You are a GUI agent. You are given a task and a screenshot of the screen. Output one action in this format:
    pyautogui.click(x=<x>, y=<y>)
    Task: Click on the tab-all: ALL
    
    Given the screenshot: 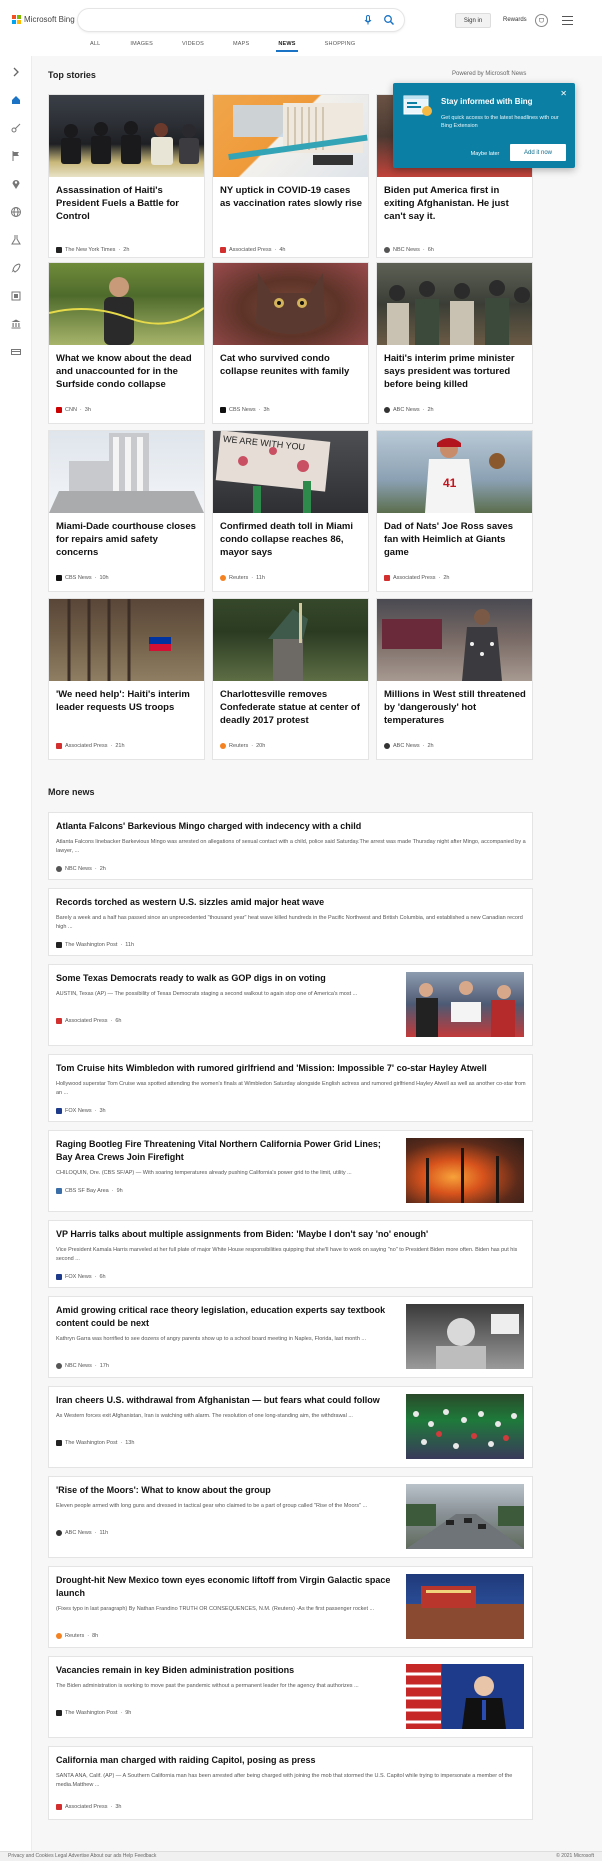 What is the action you would take?
    pyautogui.click(x=95, y=44)
    